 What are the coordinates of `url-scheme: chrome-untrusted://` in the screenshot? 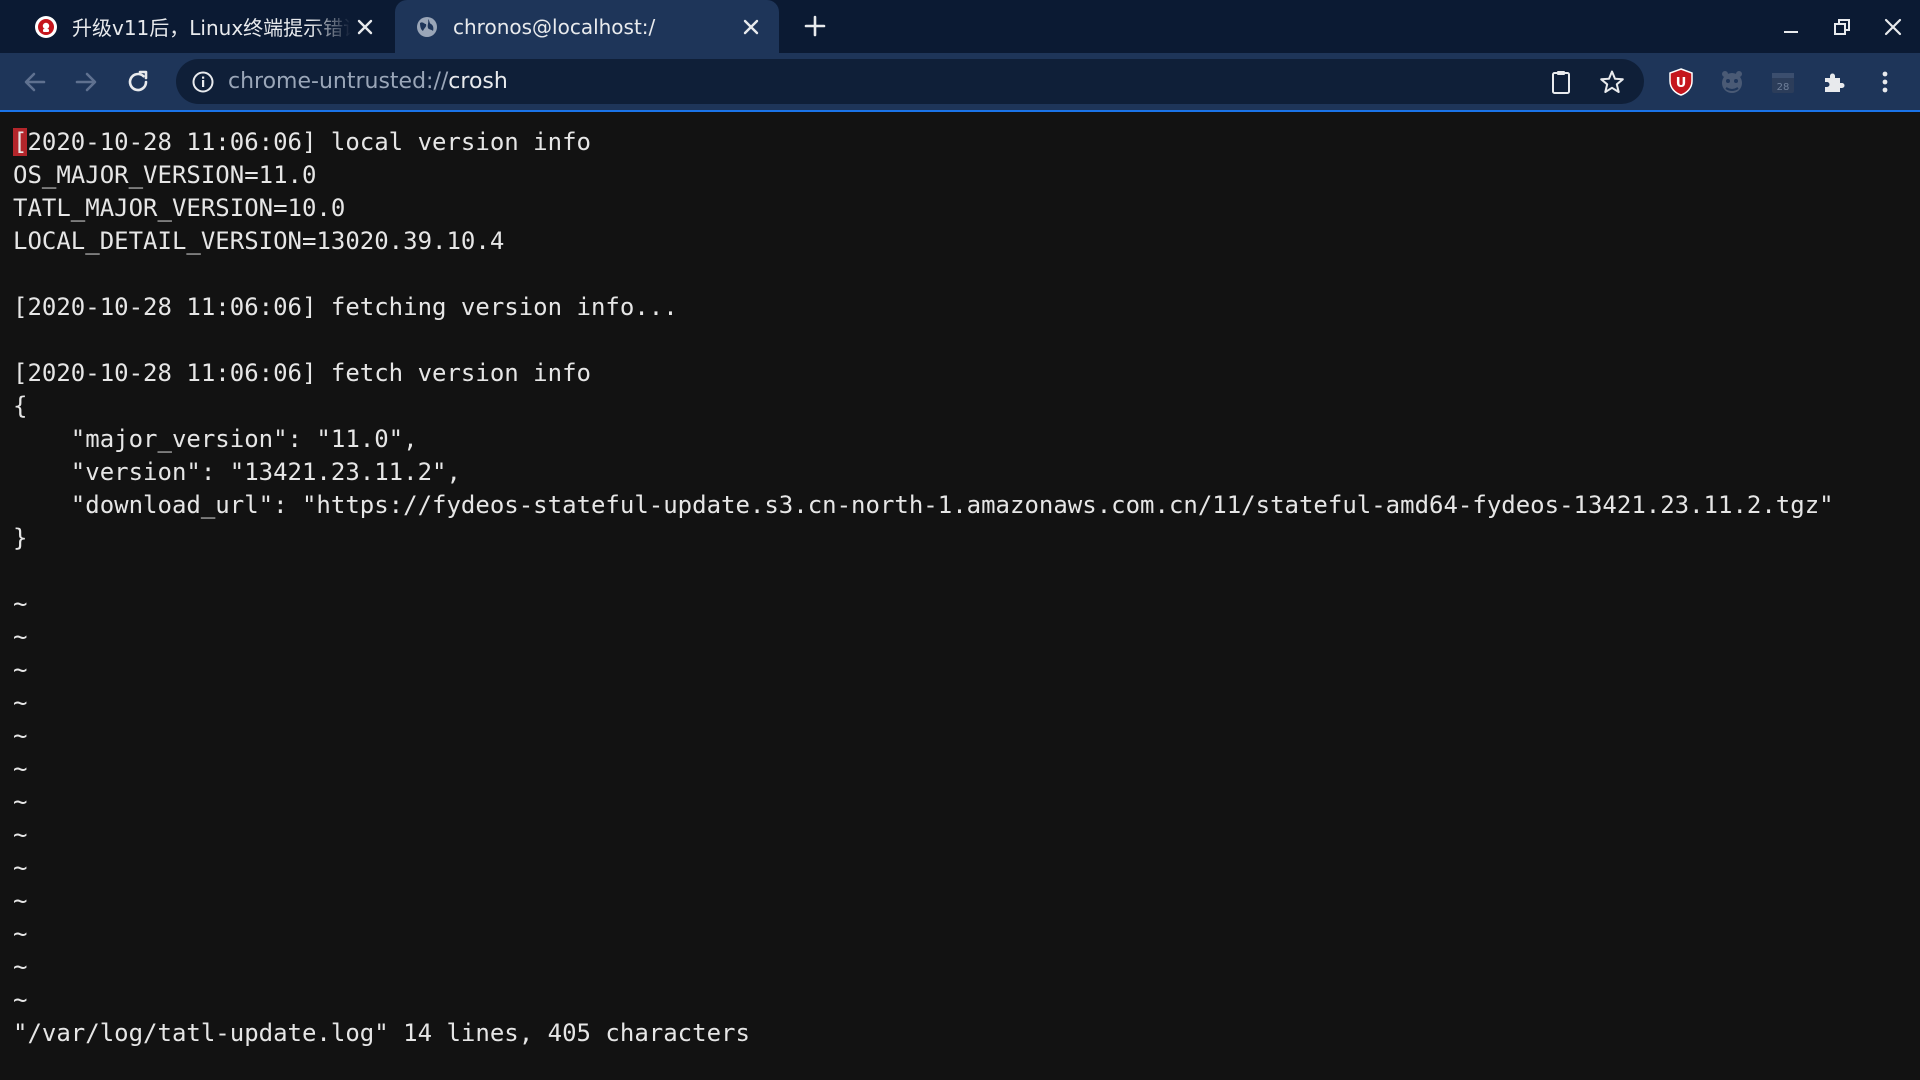 It's located at (338, 81).